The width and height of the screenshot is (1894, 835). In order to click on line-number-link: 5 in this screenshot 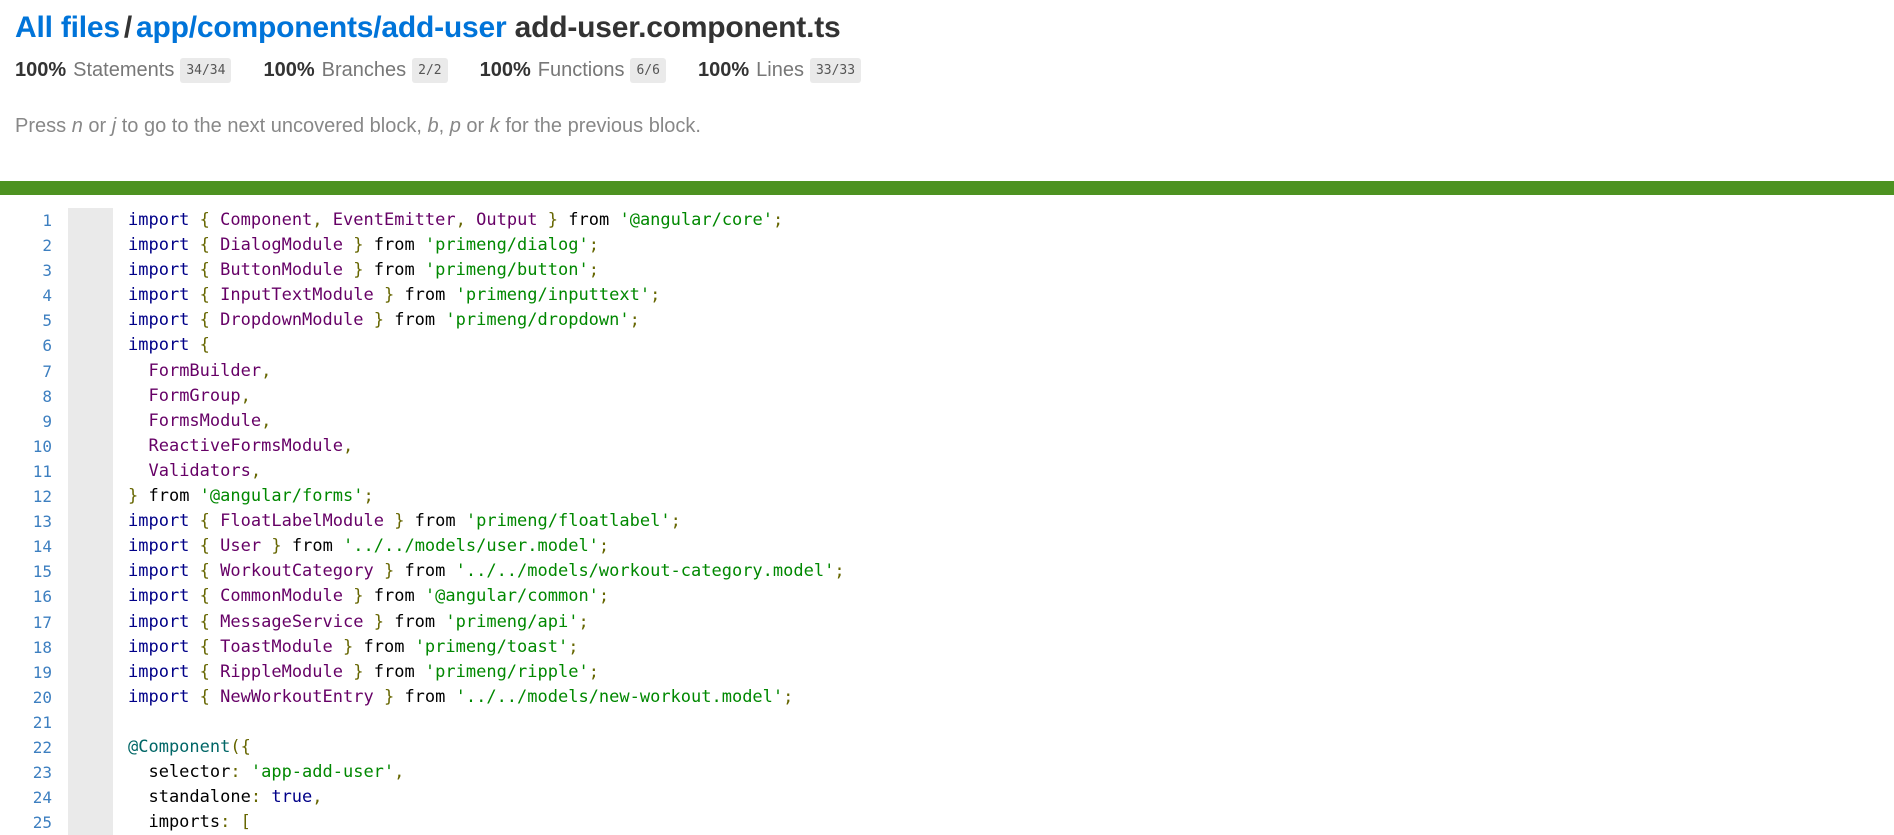, I will do `click(30, 320)`.